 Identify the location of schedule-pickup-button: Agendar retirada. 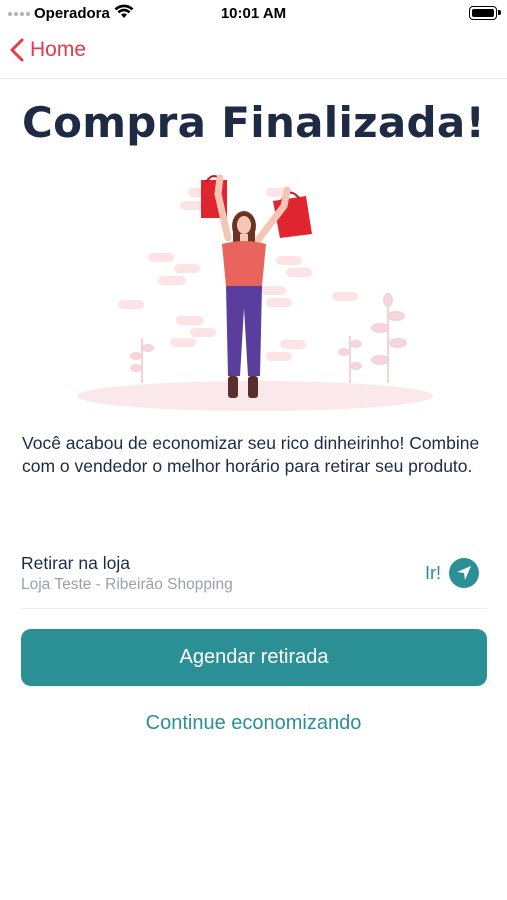
(254, 657).